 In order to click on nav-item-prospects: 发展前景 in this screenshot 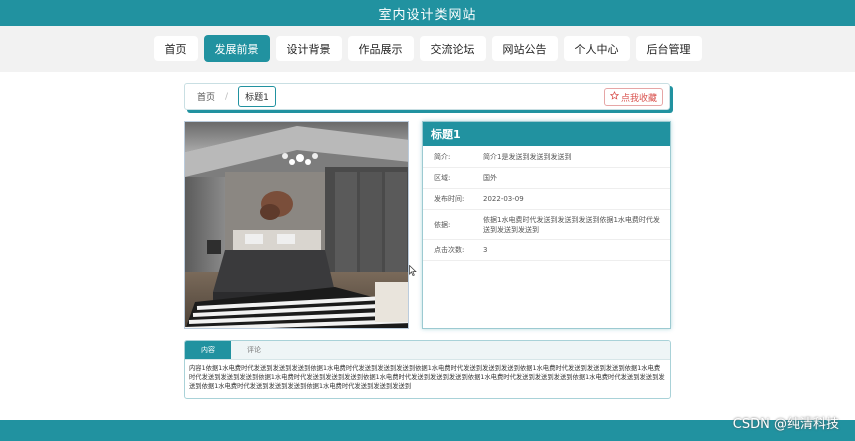, I will do `click(236, 48)`.